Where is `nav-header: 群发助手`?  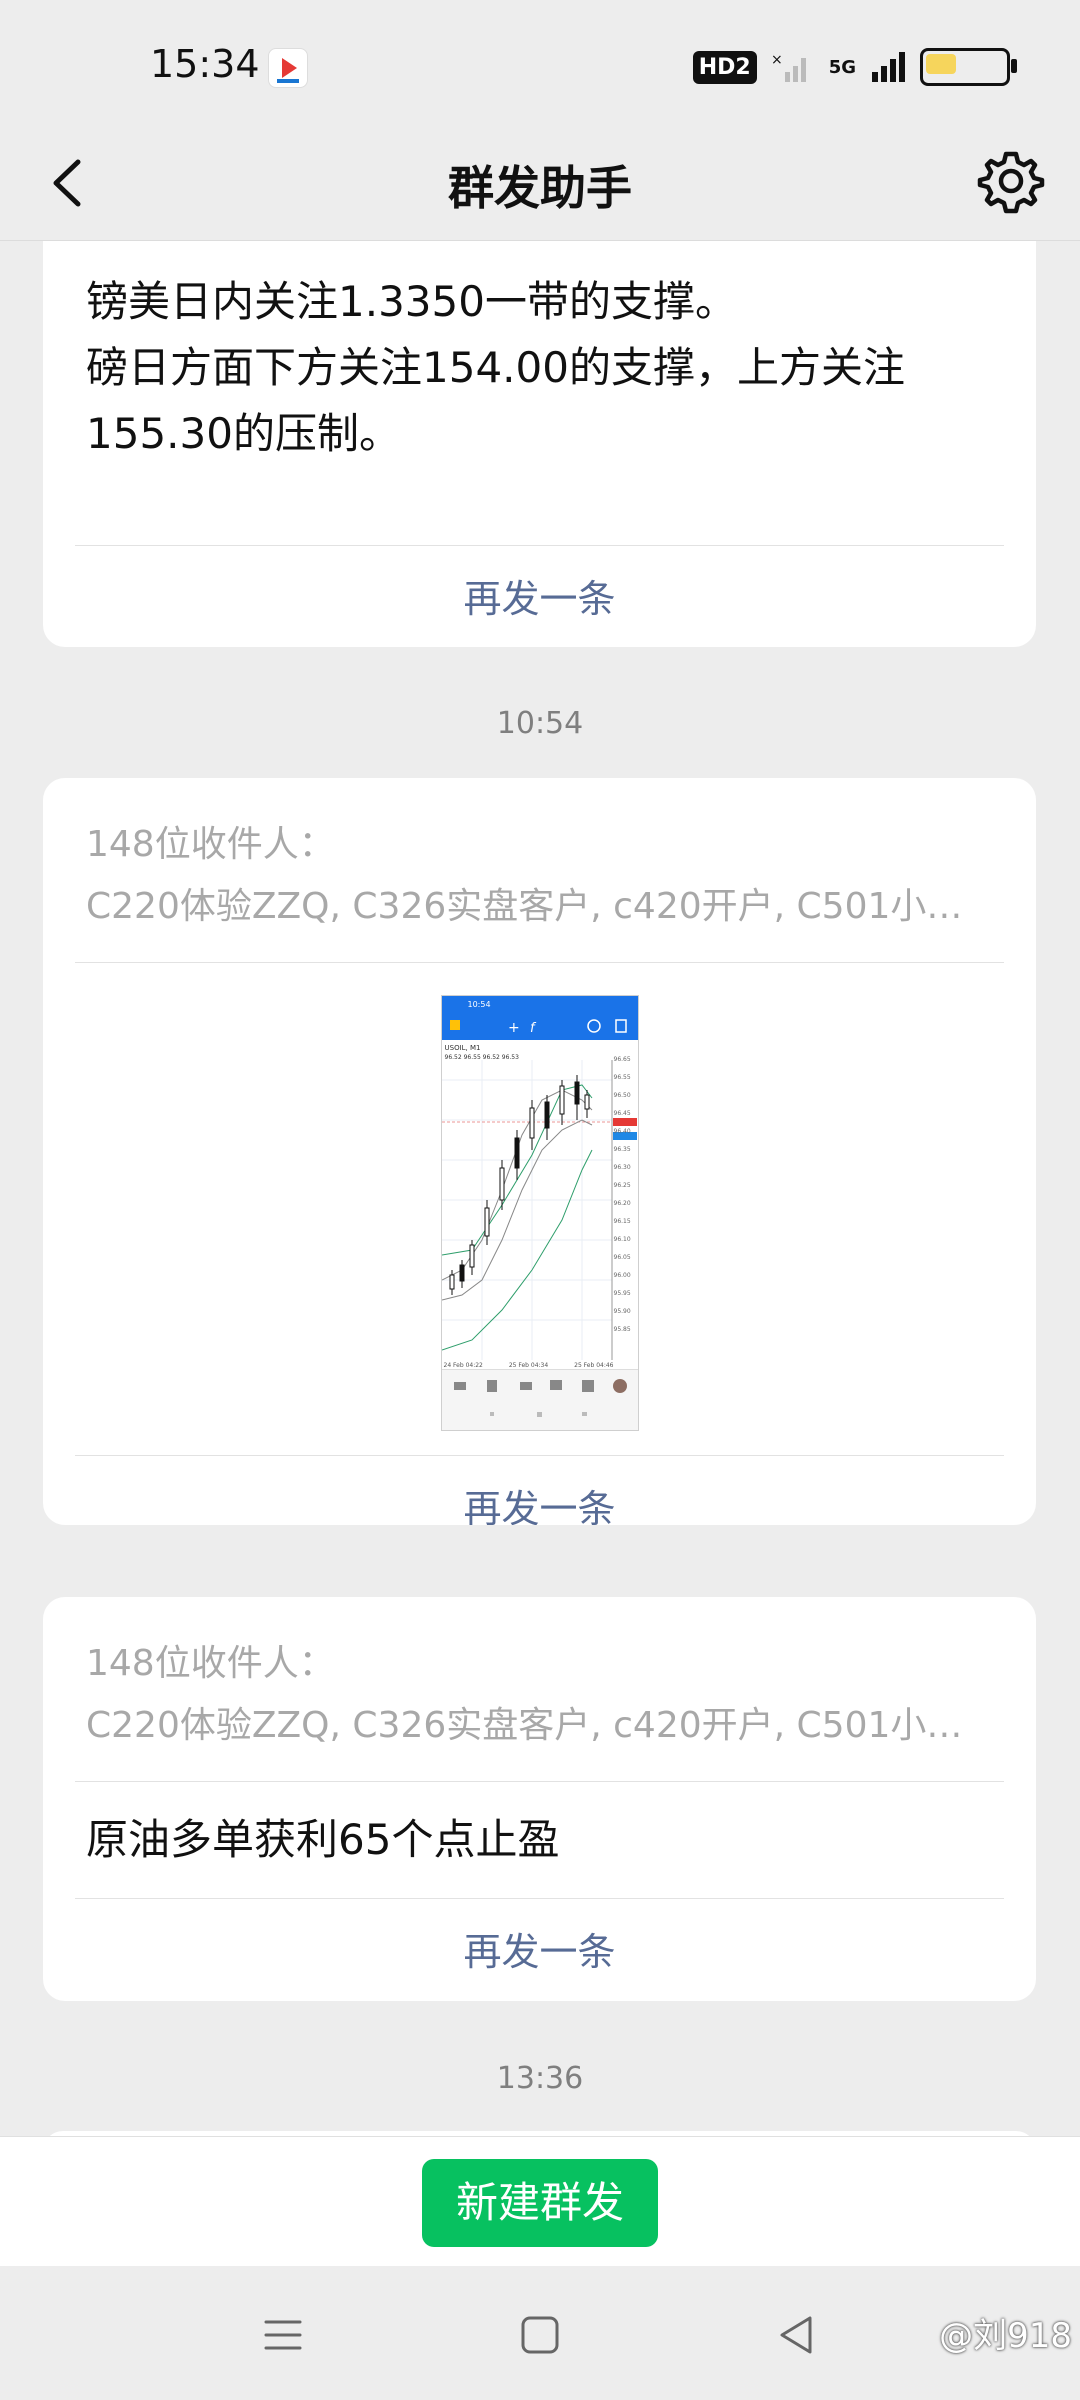 nav-header: 群发助手 is located at coordinates (540, 185).